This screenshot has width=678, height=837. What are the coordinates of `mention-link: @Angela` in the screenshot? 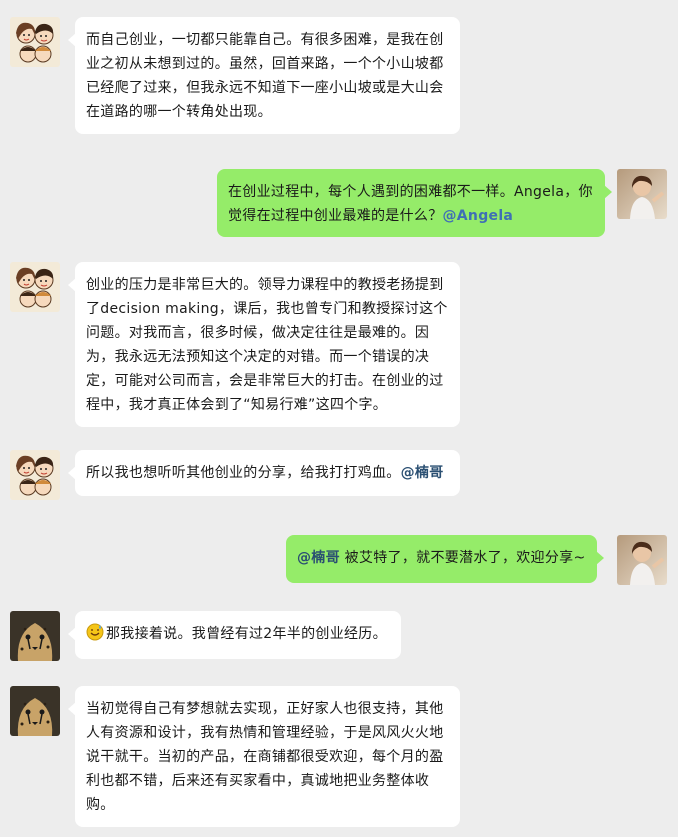 It's located at (478, 216).